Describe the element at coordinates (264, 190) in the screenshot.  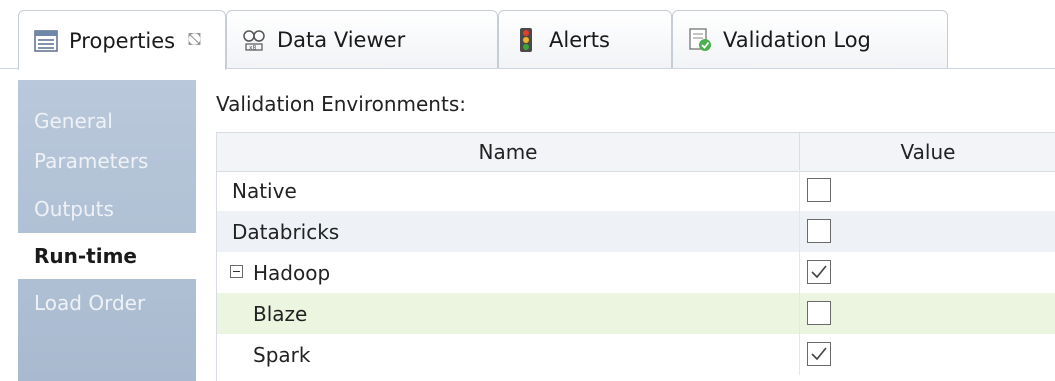
I see `row-name: Native` at that location.